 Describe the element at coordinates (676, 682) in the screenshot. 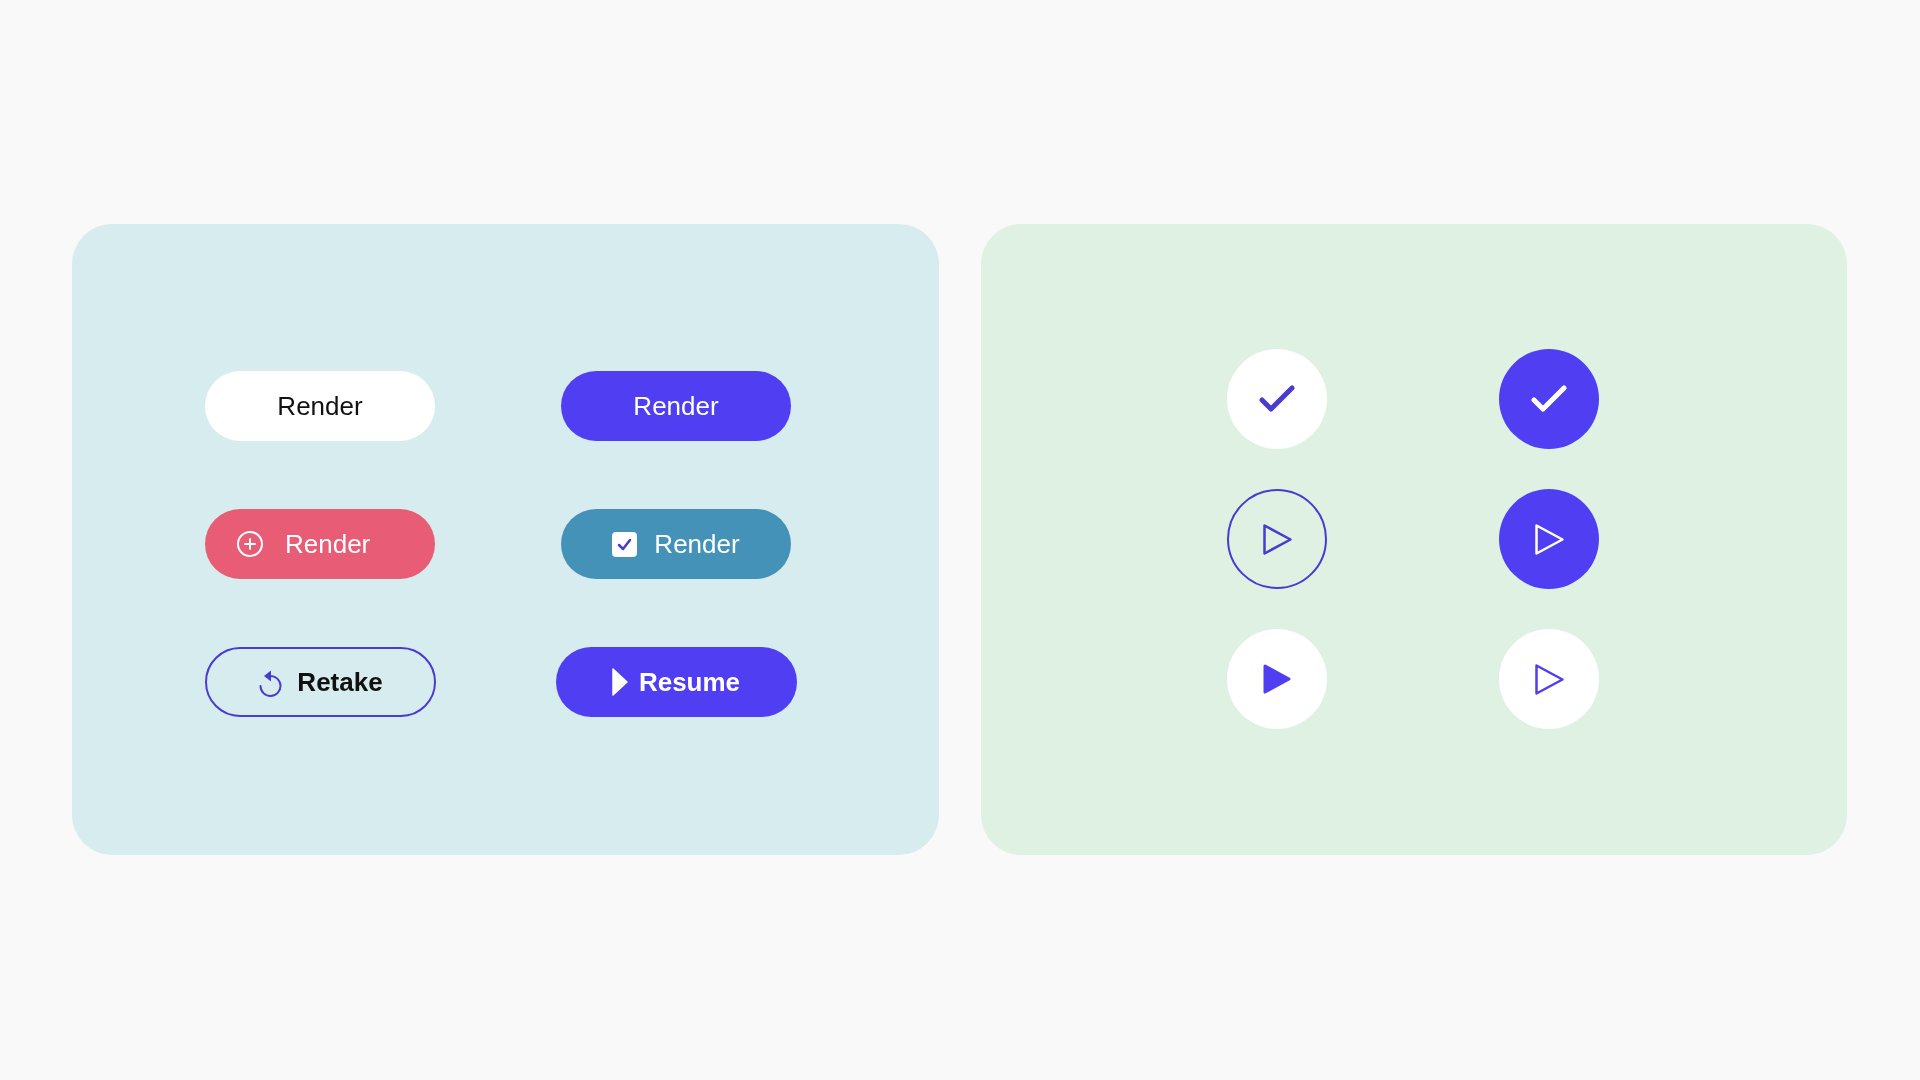

I see `resume-button: Resume` at that location.